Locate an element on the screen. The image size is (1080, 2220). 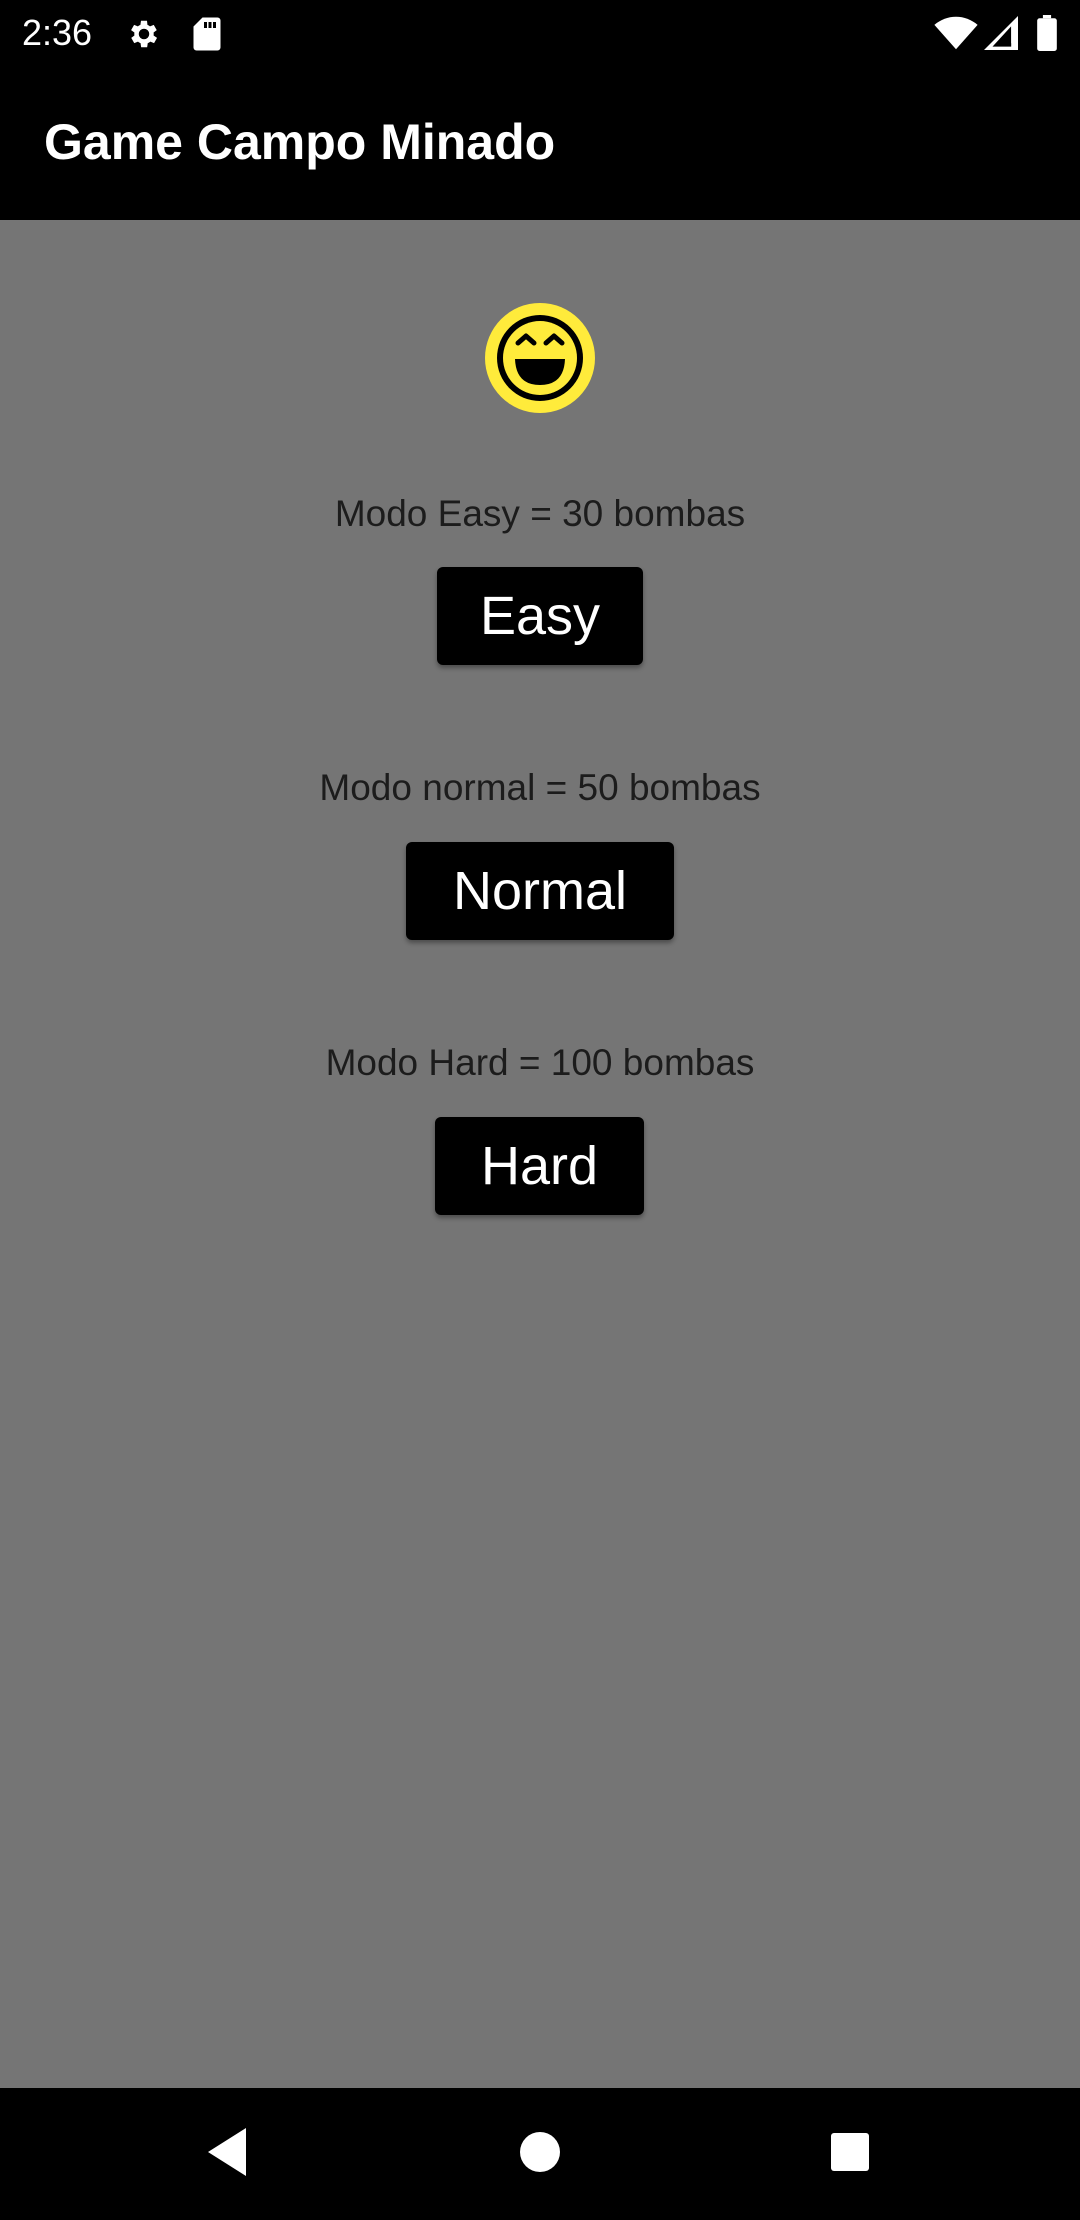
sd-card-icon is located at coordinates (207, 36).